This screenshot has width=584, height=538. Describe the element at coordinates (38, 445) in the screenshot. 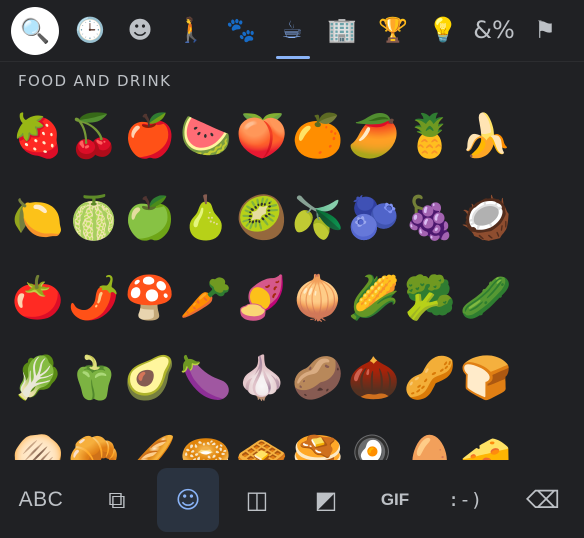

I see `emoji-key: 🫓` at that location.